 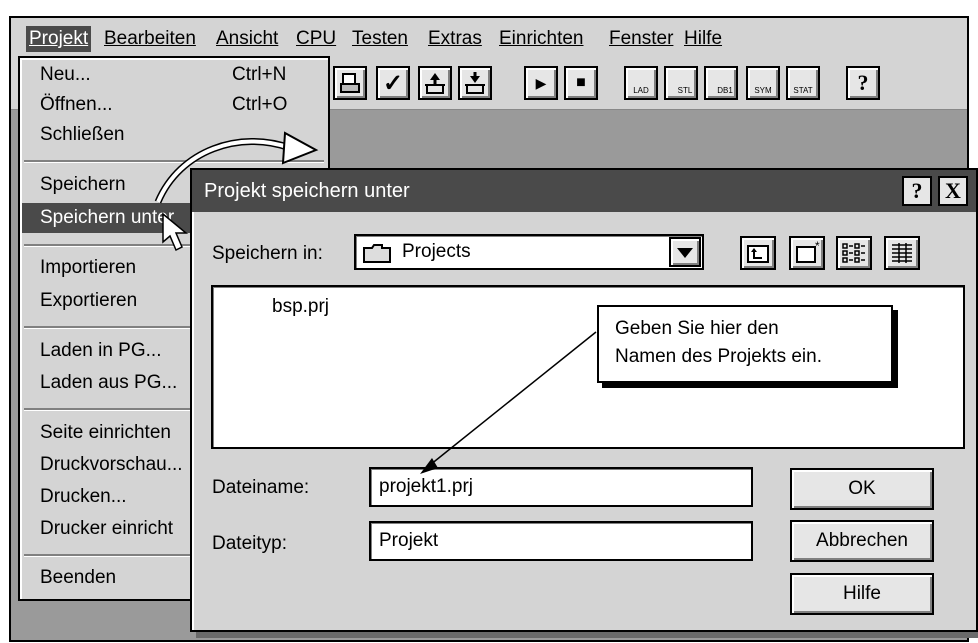 What do you see at coordinates (175, 232) in the screenshot?
I see `mouse-cursor-icon` at bounding box center [175, 232].